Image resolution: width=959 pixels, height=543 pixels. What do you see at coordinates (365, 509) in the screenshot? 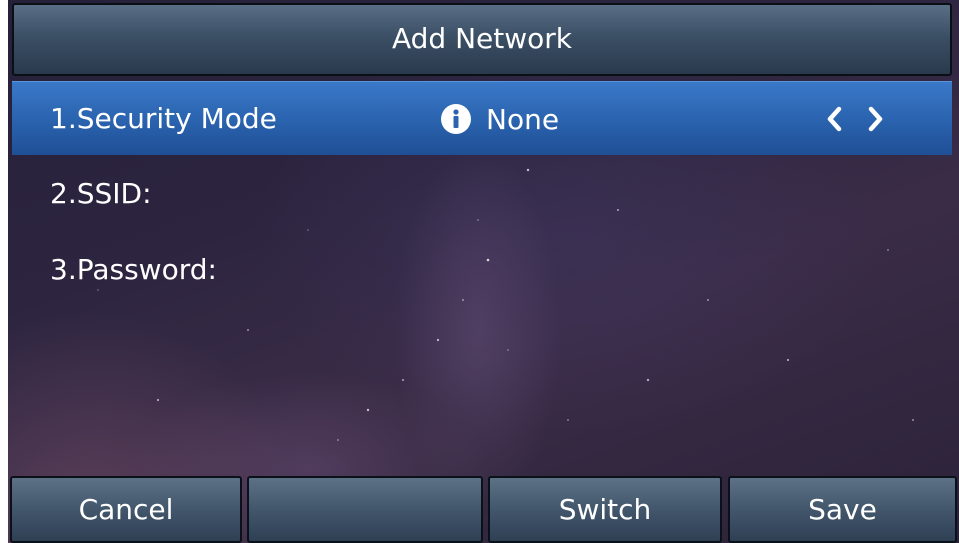
I see `empty-softkey` at bounding box center [365, 509].